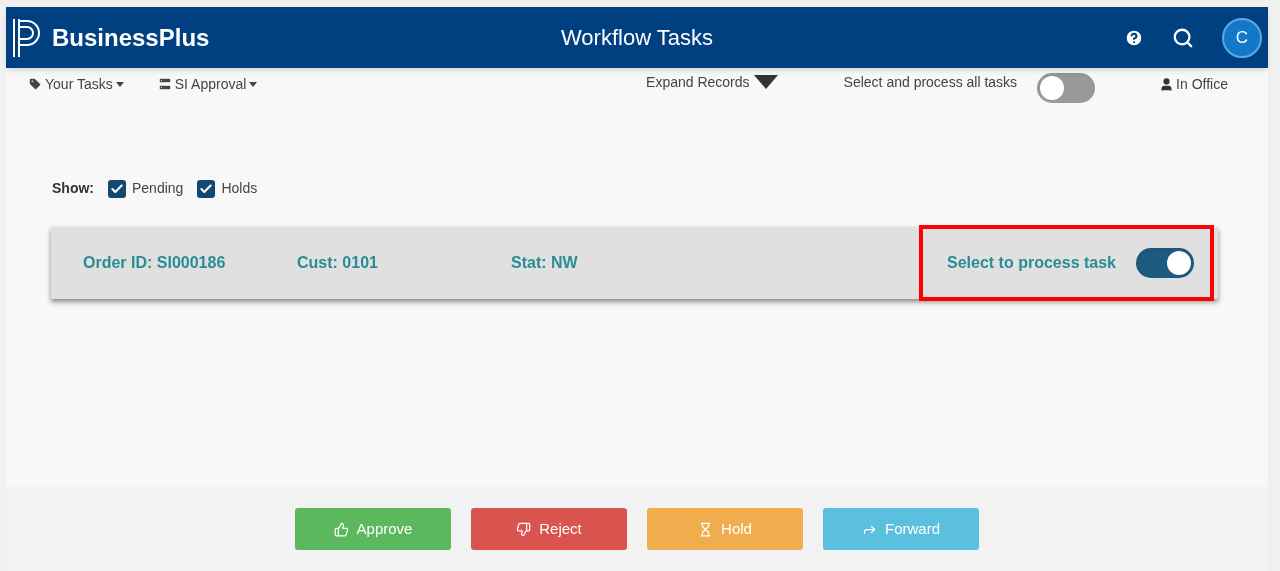  I want to click on expand-records-button: Expand Records, so click(712, 82).